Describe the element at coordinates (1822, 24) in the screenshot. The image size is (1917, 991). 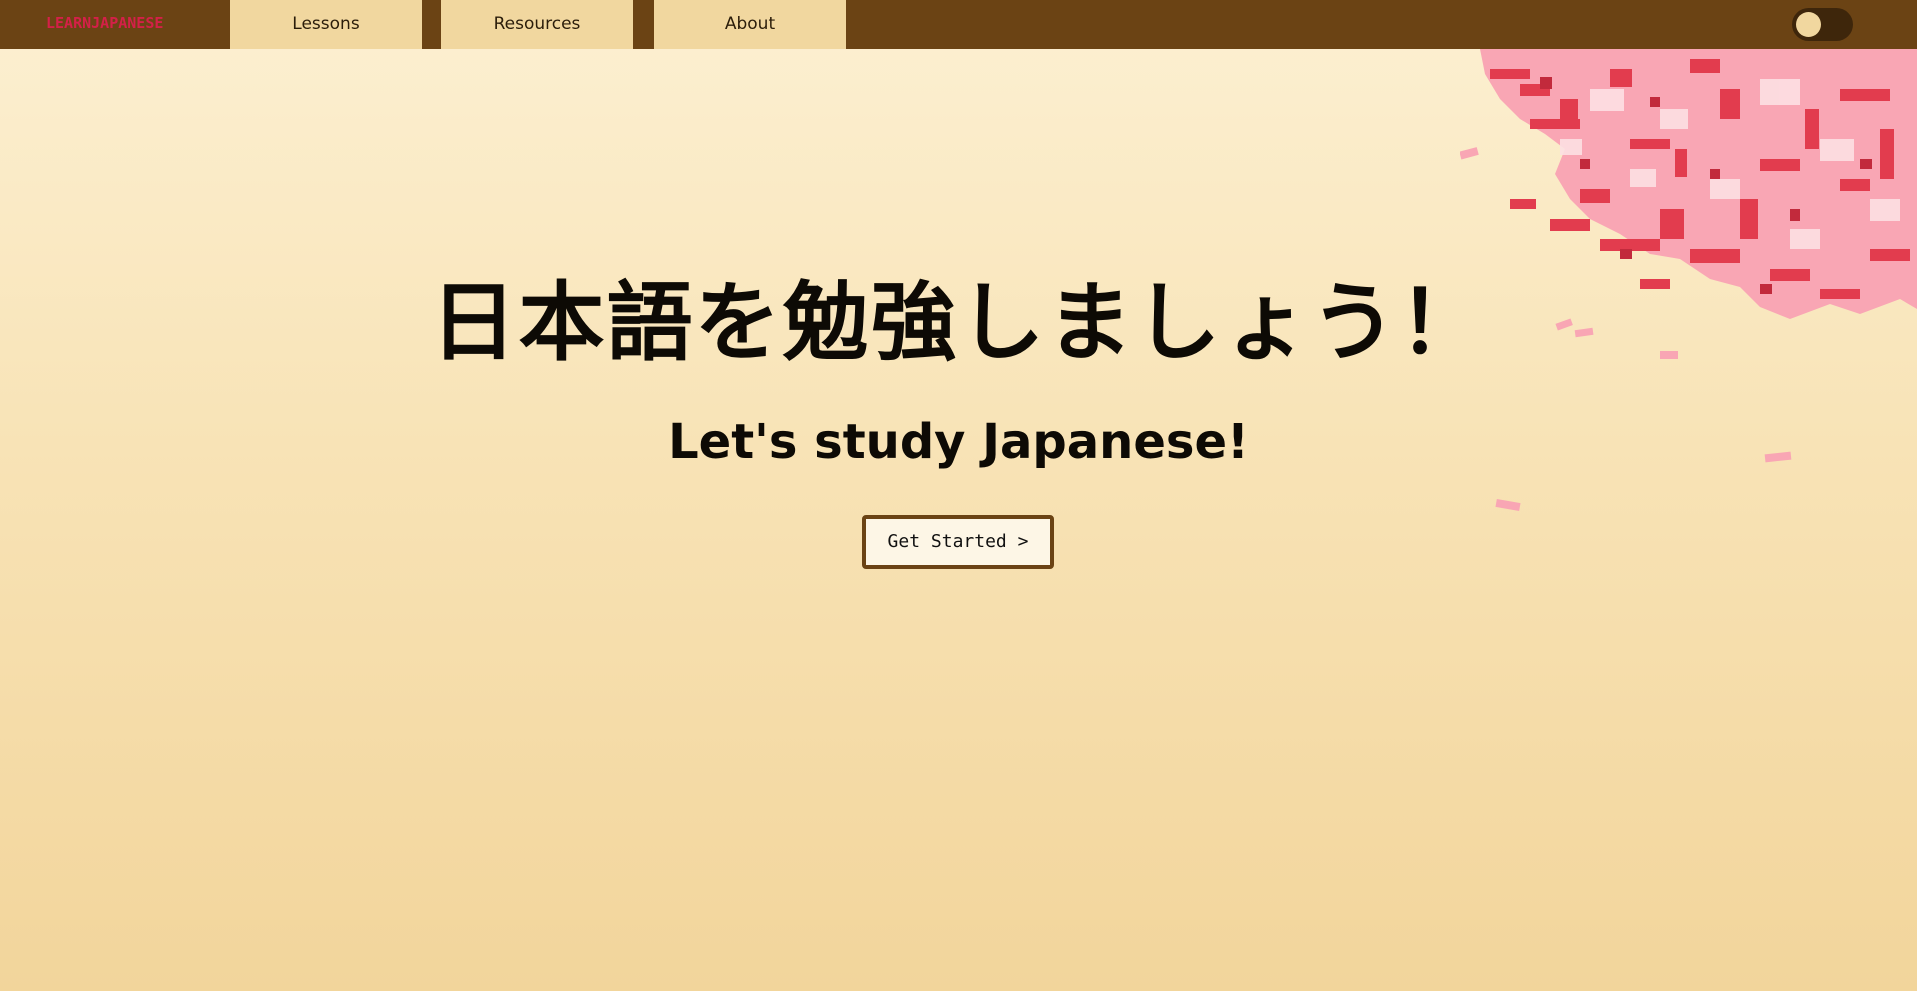
I see `theme-toggle` at that location.